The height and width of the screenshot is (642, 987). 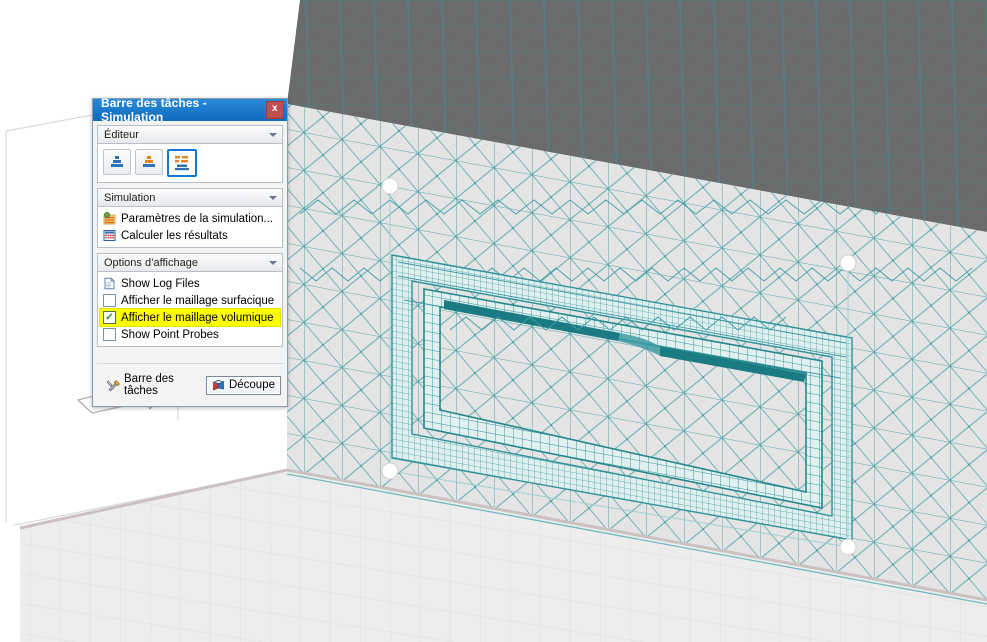 What do you see at coordinates (149, 162) in the screenshot?
I see `mesh-medium-icon` at bounding box center [149, 162].